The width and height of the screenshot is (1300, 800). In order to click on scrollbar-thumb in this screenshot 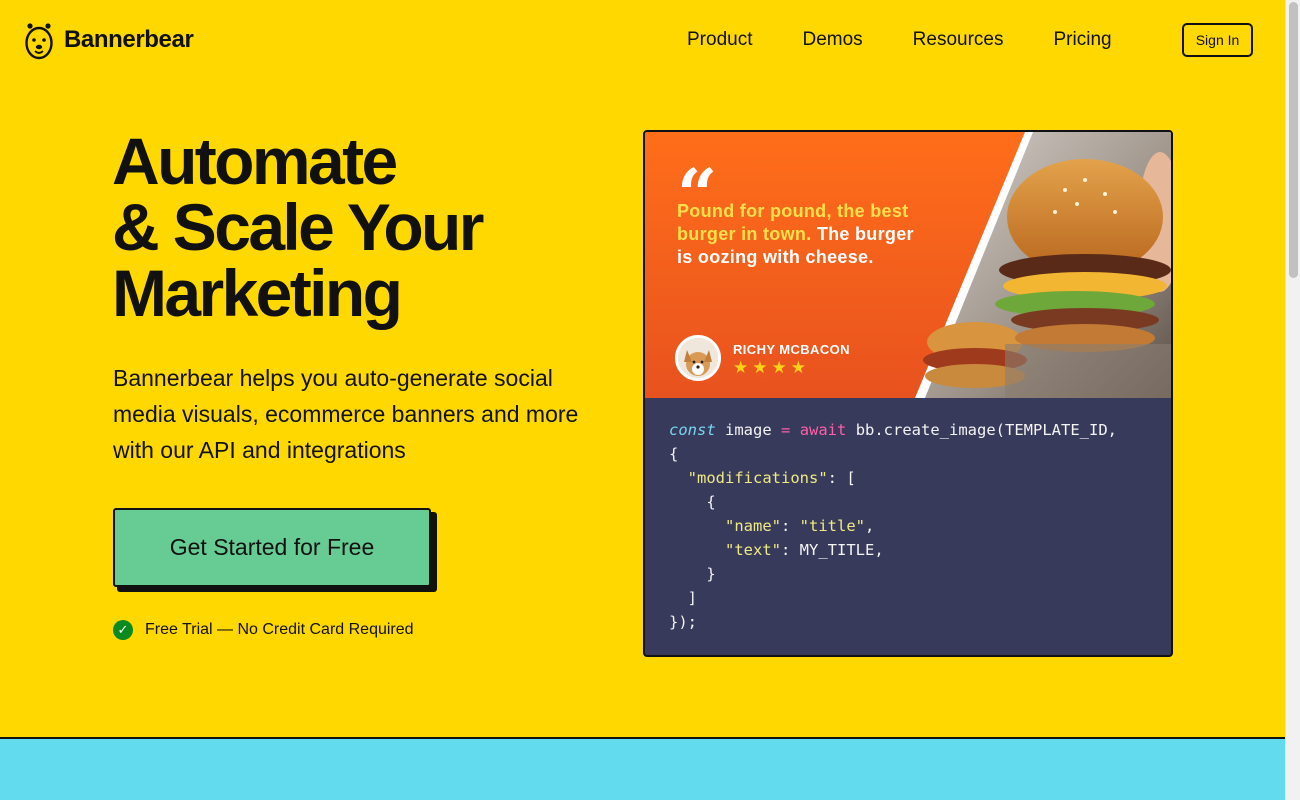, I will do `click(1293, 140)`.